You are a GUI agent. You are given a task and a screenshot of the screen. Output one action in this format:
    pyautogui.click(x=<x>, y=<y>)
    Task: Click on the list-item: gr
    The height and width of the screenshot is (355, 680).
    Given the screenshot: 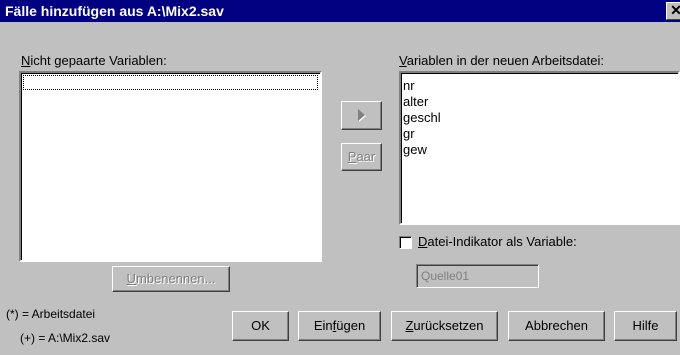 What is the action you would take?
    pyautogui.click(x=409, y=133)
    